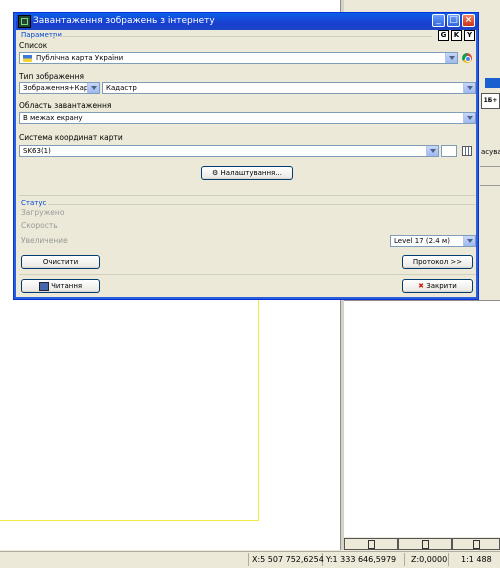  What do you see at coordinates (43, 212) in the screenshot?
I see `loaded-label: Загружено` at bounding box center [43, 212].